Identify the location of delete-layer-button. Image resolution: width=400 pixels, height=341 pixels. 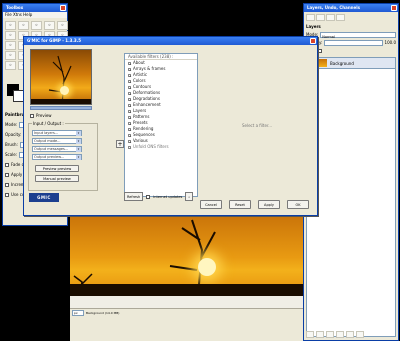
(360, 334).